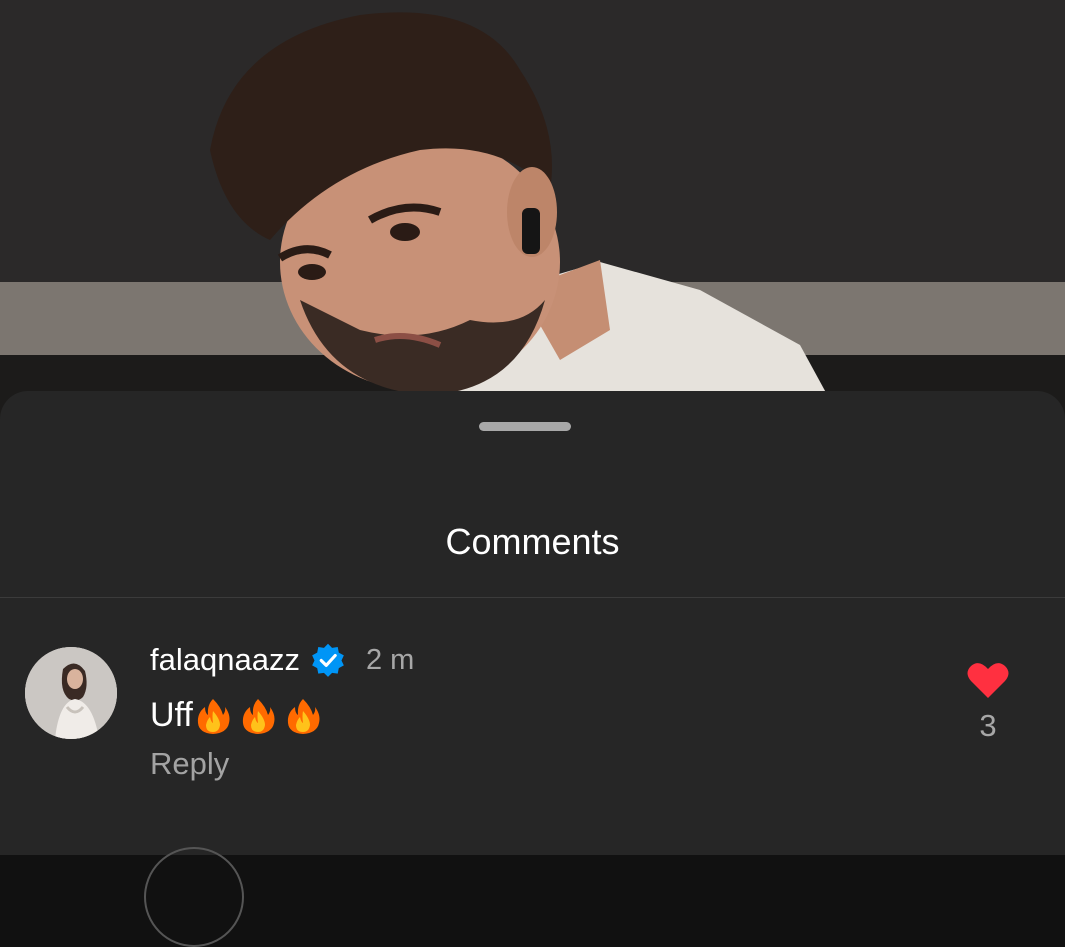 The height and width of the screenshot is (947, 1065). I want to click on comment-text: Uff, so click(171, 715).